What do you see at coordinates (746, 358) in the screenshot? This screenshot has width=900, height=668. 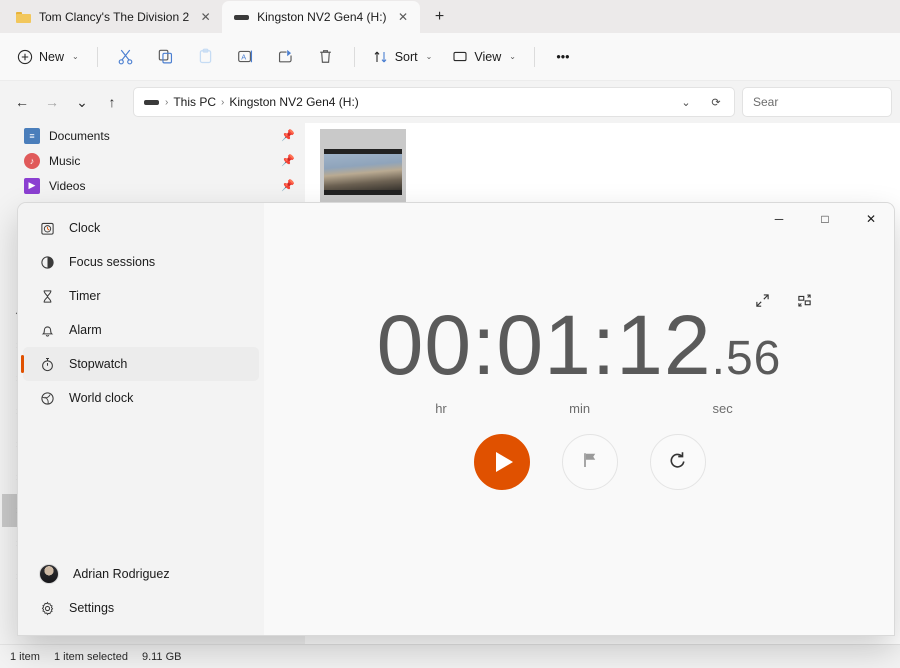 I see `stopwatch-time-fraction: .56` at bounding box center [746, 358].